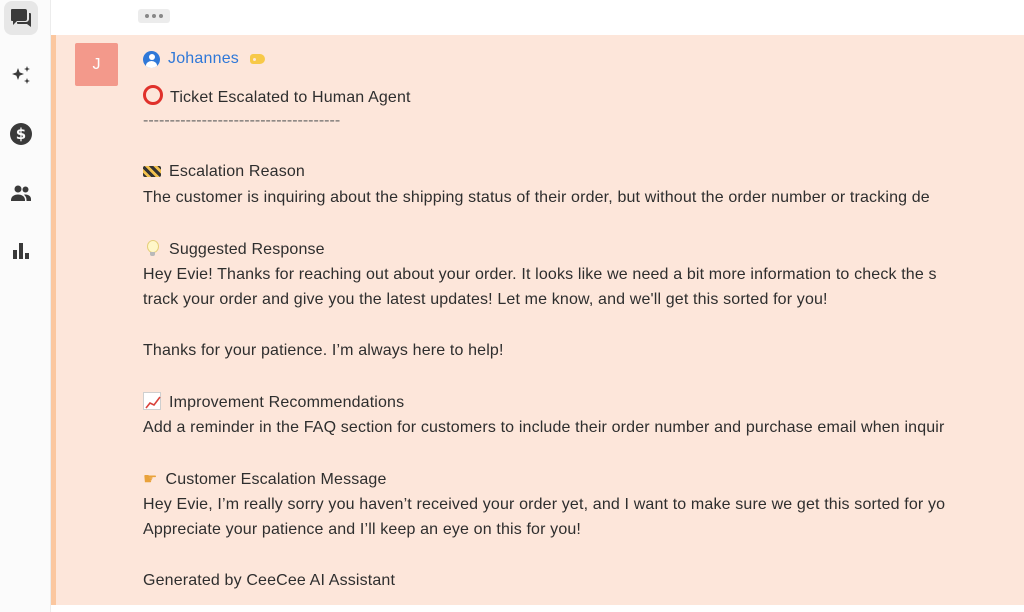 The width and height of the screenshot is (1024, 612). Describe the element at coordinates (152, 248) in the screenshot. I see `light-bulb-icon` at that location.